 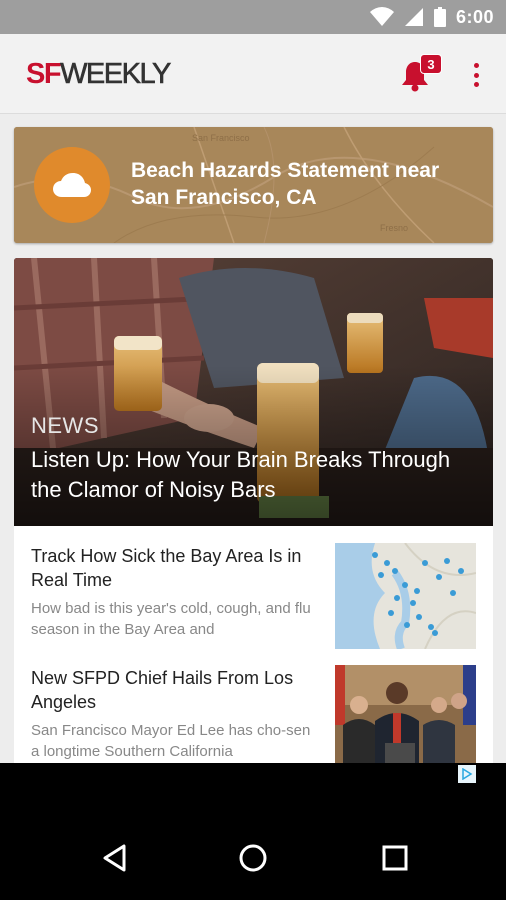 I want to click on status-bar: 6:00, so click(x=253, y=17).